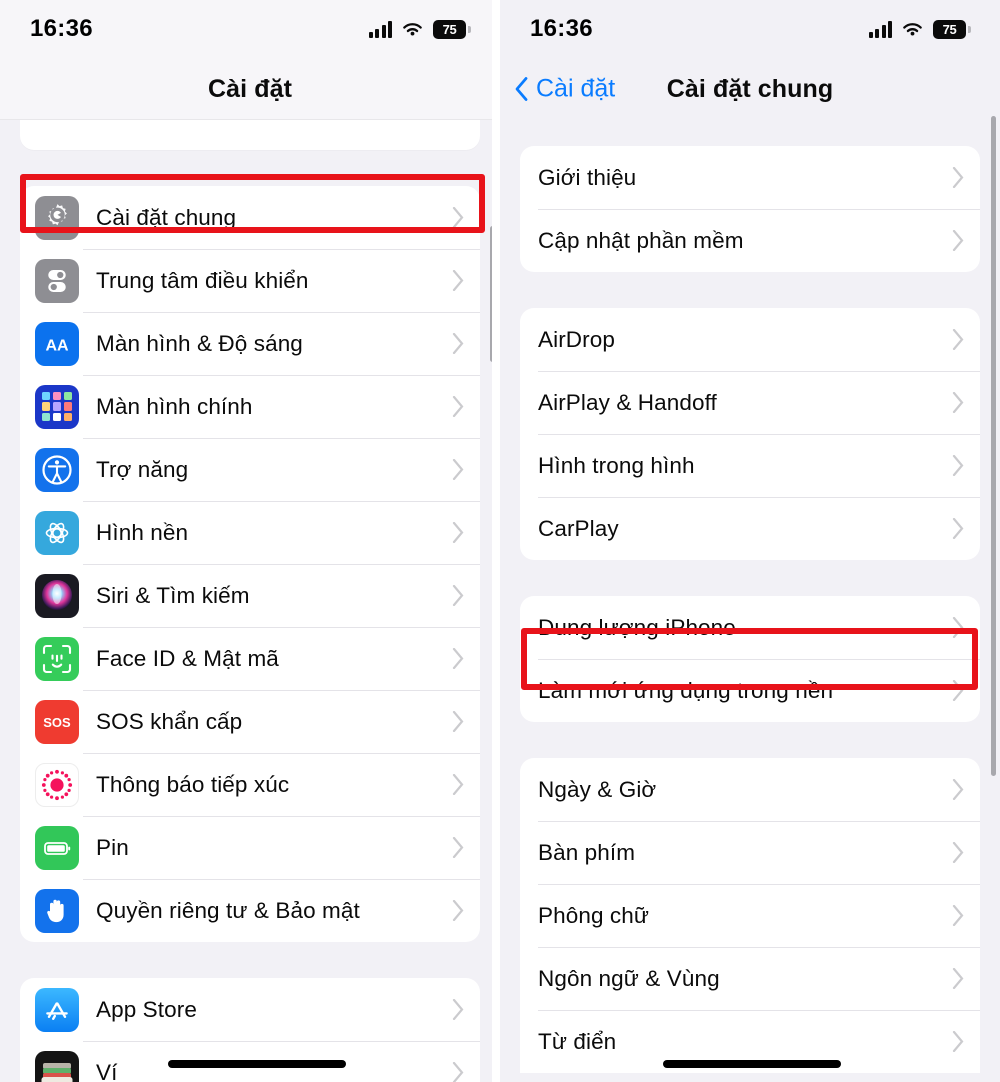 This screenshot has height=1082, width=1000. I want to click on sidebar-item-display-brightness: AA Màn hình & Độ sáng, so click(250, 343).